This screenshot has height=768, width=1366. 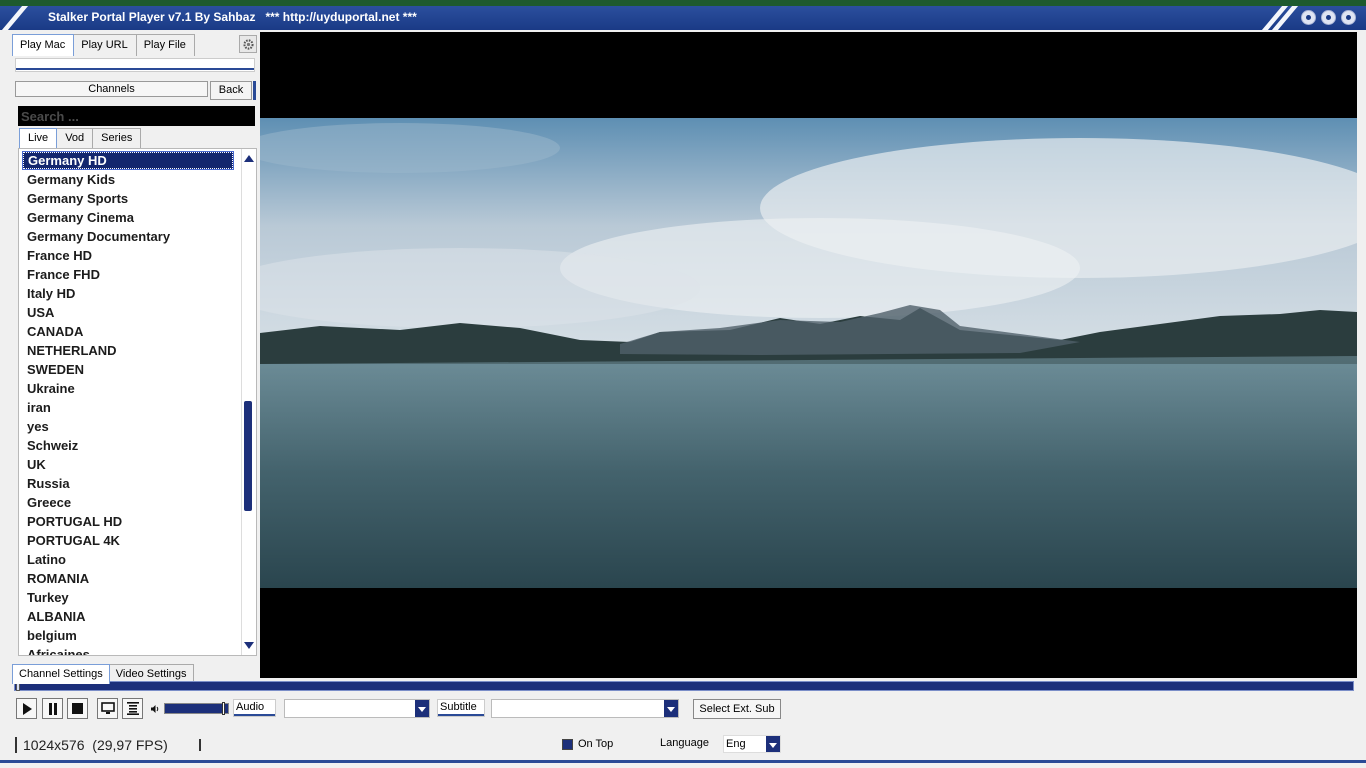 I want to click on stop-button, so click(x=77, y=708).